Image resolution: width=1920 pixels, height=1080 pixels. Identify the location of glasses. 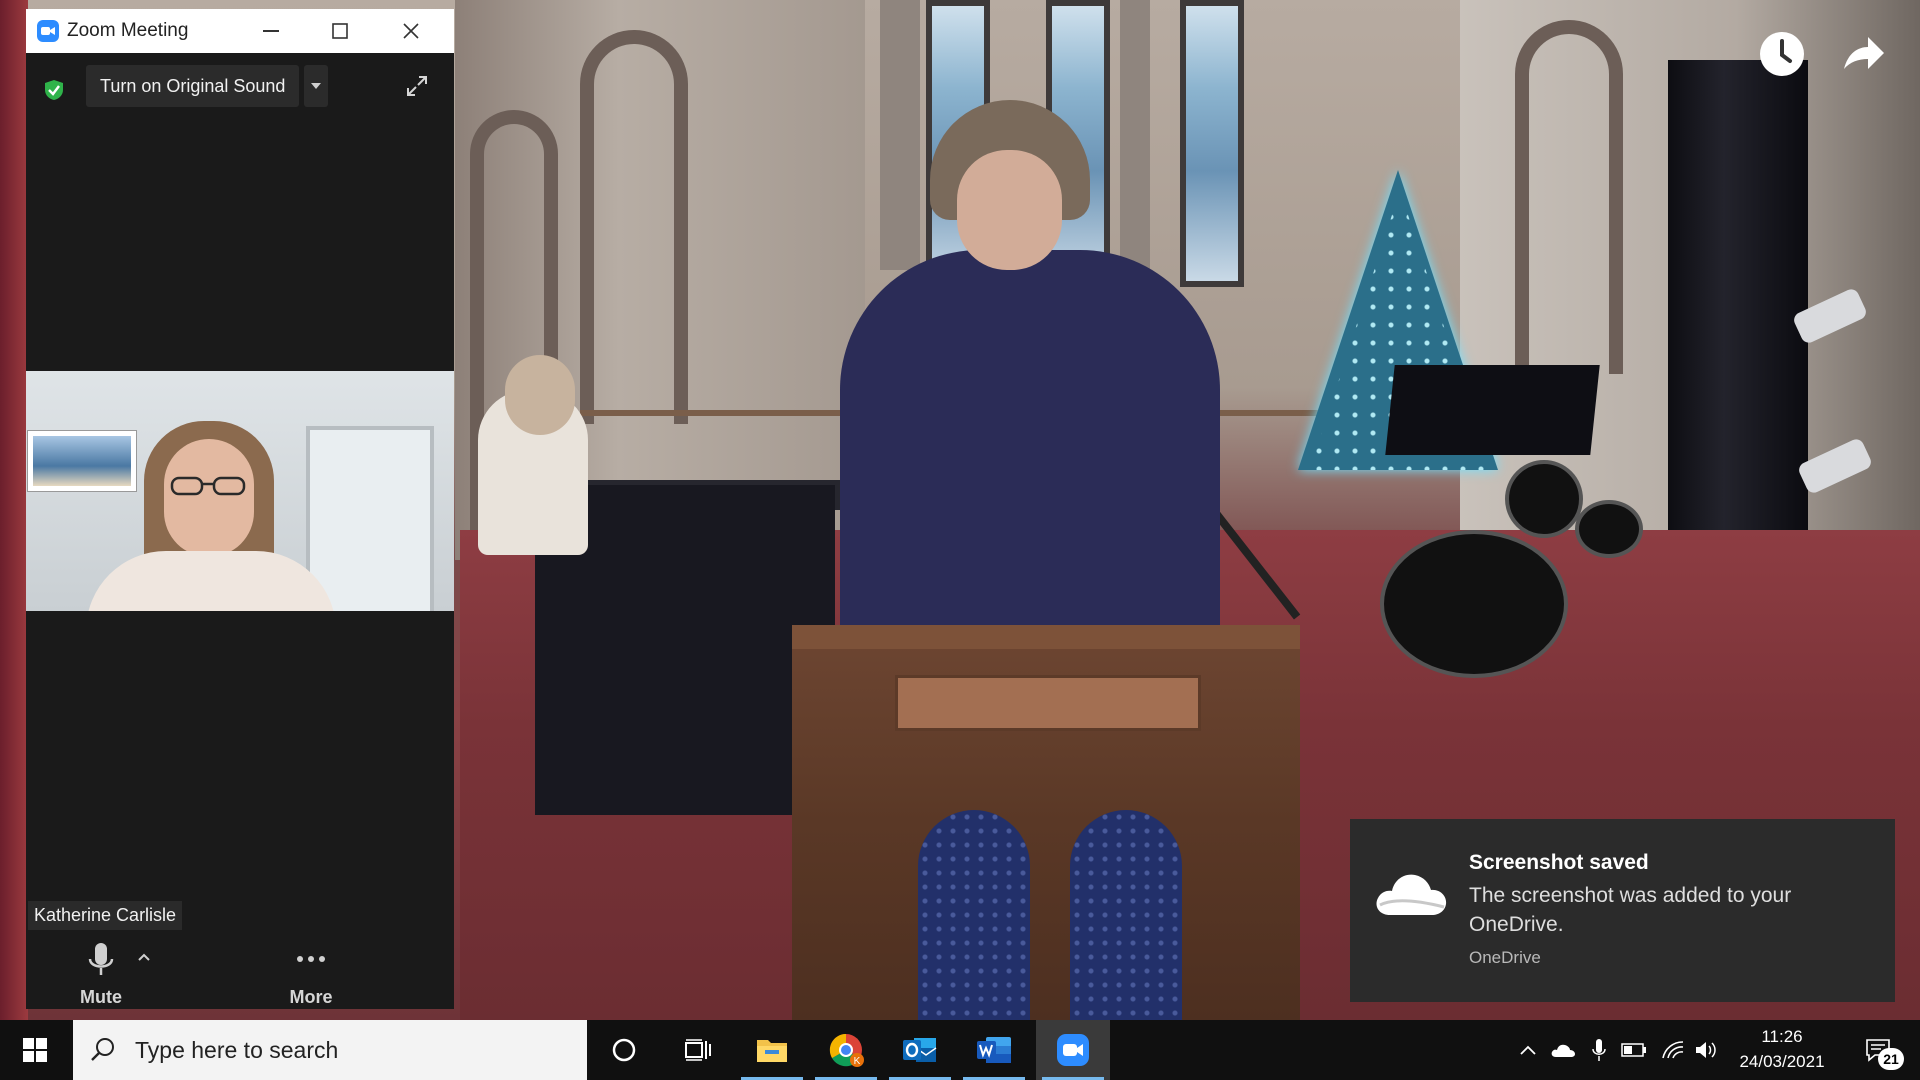
(208, 486).